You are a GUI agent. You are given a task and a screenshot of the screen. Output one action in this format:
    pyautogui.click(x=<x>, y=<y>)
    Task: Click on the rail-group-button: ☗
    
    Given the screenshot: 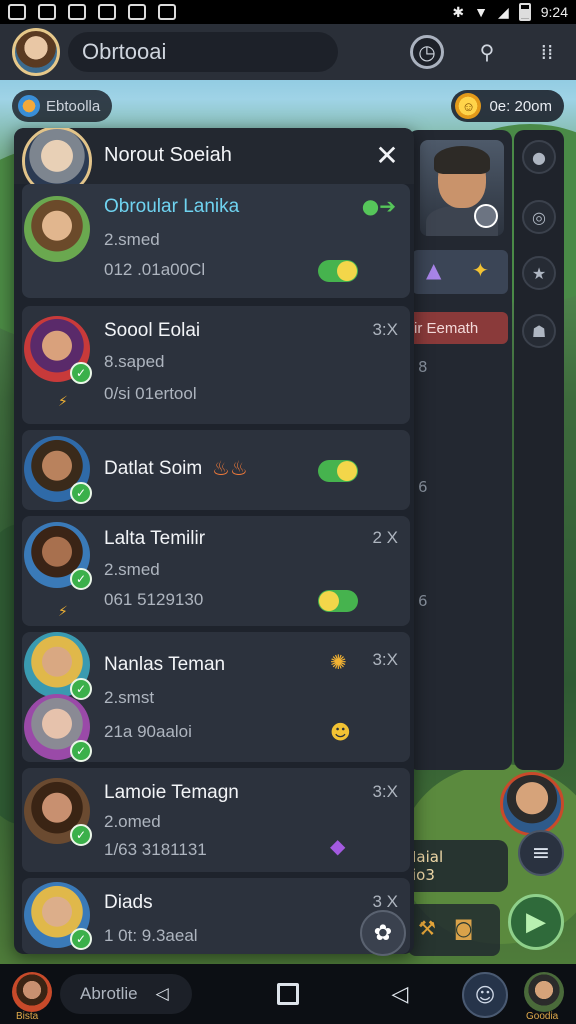 What is the action you would take?
    pyautogui.click(x=539, y=331)
    